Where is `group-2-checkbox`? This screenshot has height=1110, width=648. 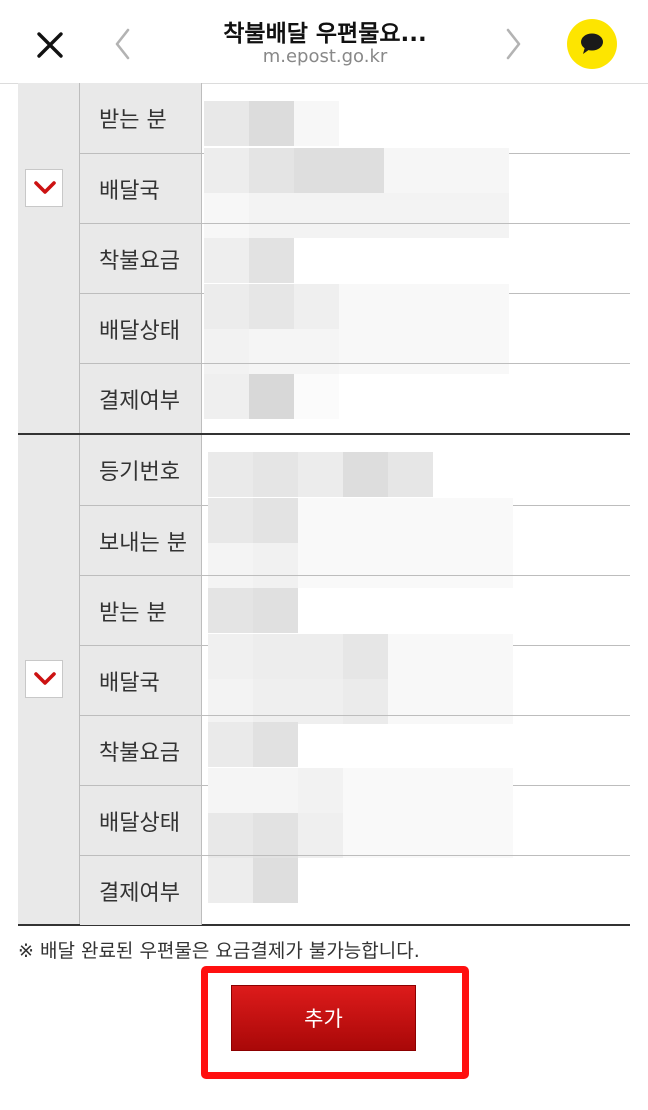 group-2-checkbox is located at coordinates (44, 679).